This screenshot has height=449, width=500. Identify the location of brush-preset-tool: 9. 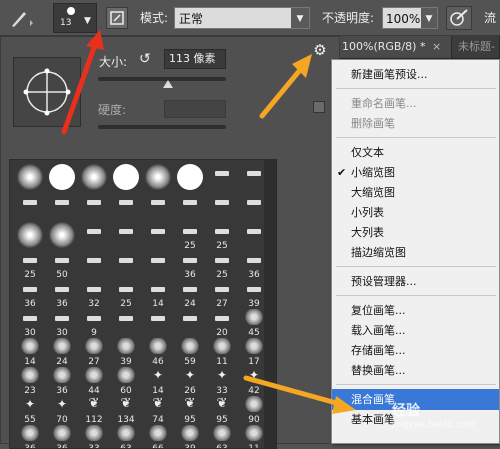
(94, 323).